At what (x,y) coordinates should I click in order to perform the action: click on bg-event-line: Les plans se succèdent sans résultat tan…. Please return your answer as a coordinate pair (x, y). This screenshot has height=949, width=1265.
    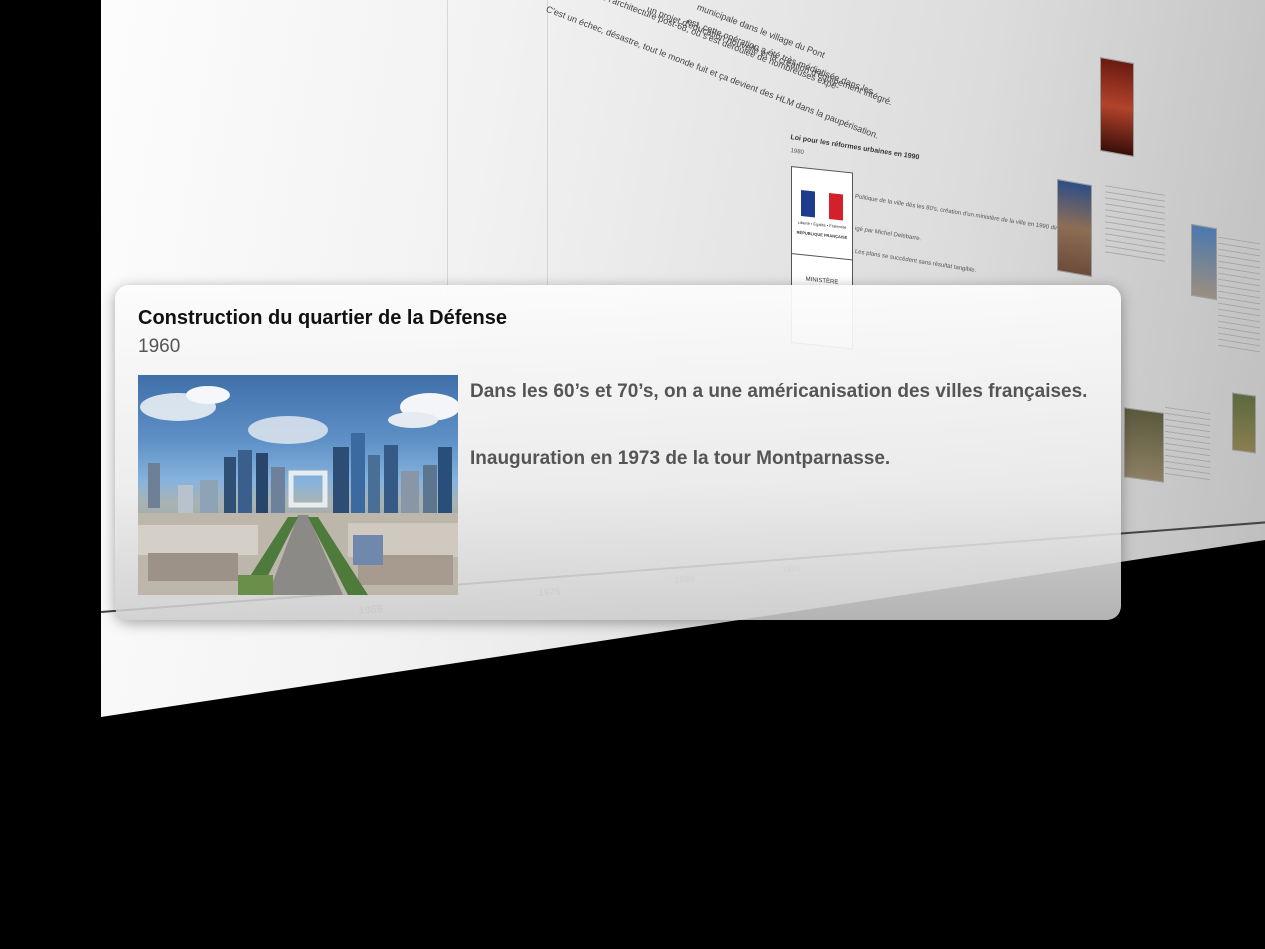
    Looking at the image, I should click on (915, 261).